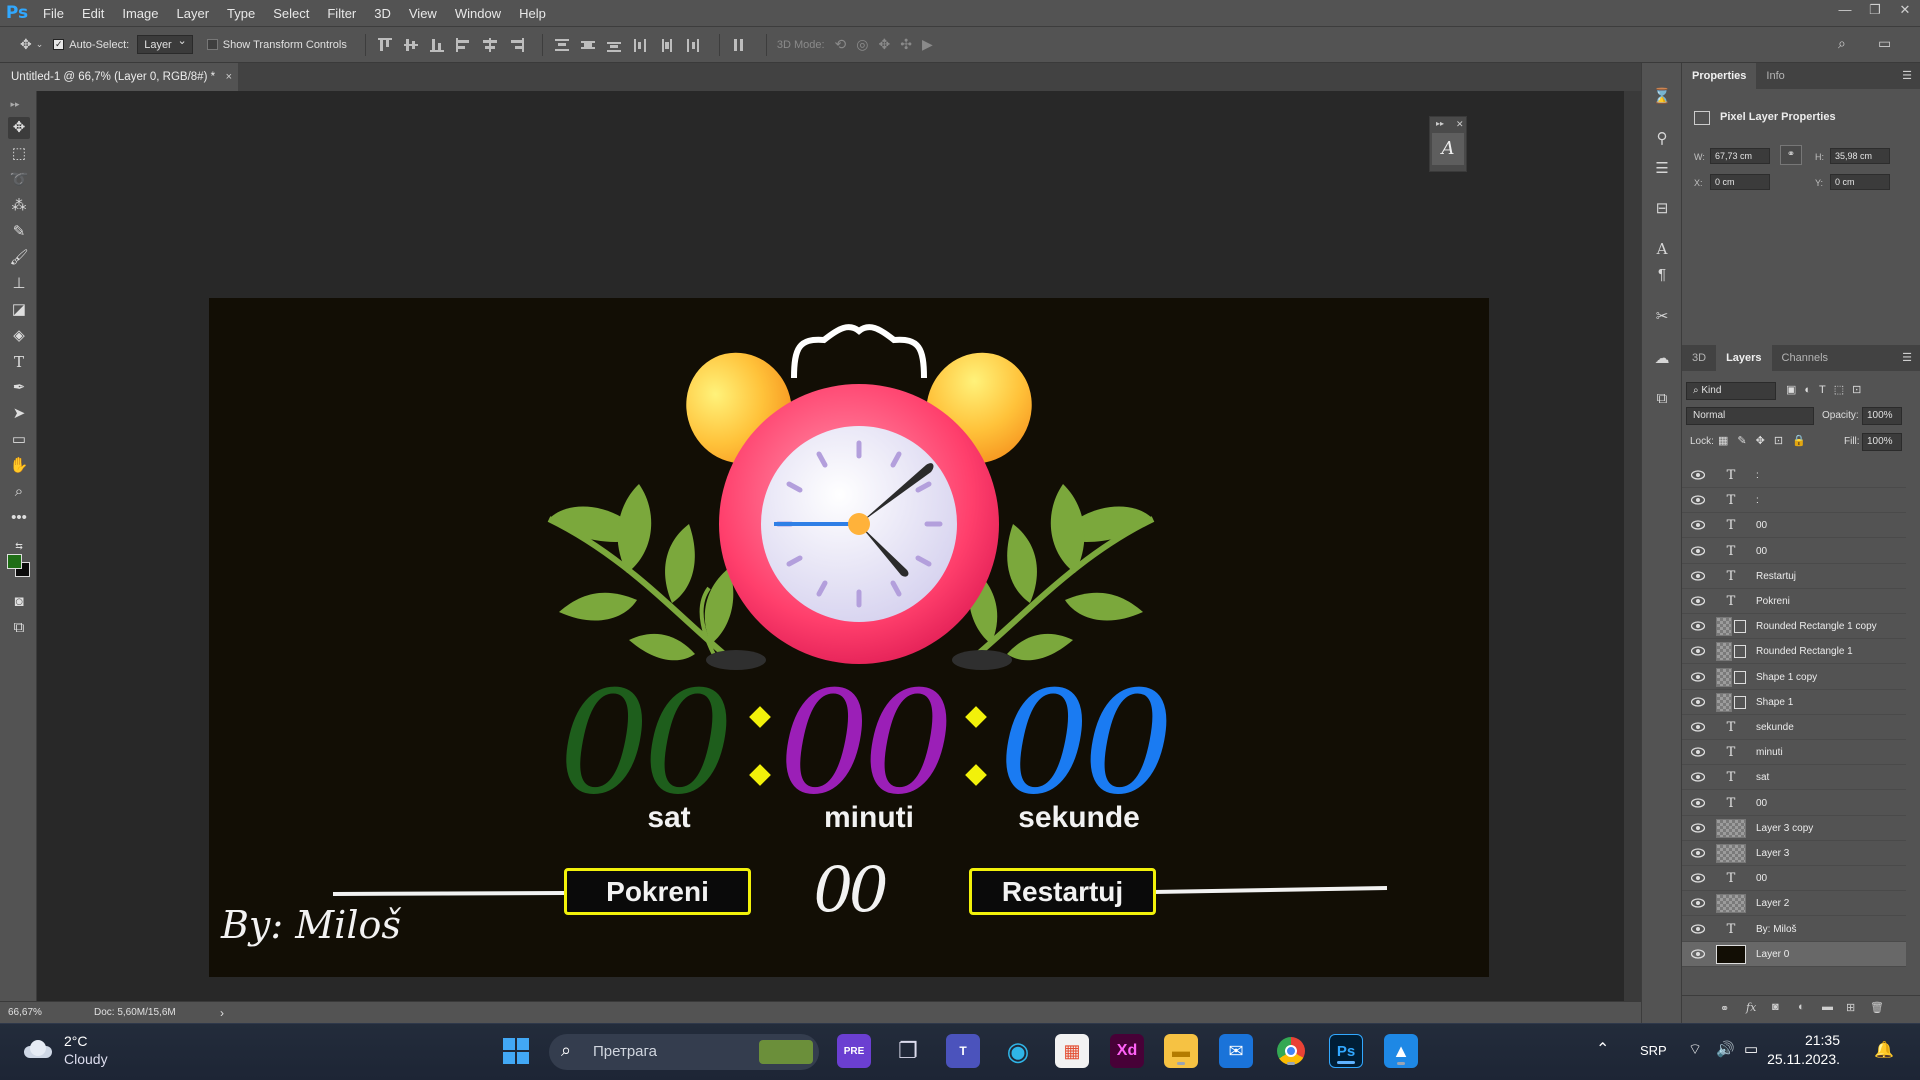  What do you see at coordinates (19, 602) in the screenshot?
I see `quick-mask-icon: ◙` at bounding box center [19, 602].